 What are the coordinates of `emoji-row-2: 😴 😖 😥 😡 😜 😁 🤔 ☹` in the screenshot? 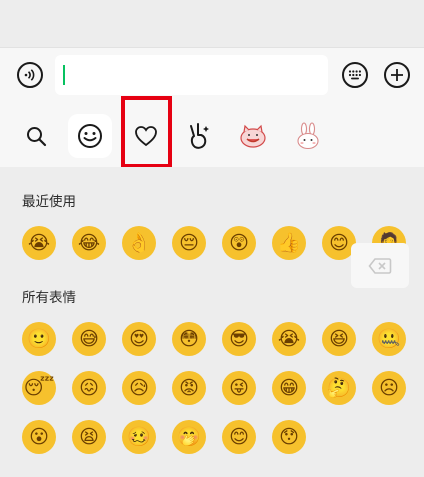 It's located at (212, 391).